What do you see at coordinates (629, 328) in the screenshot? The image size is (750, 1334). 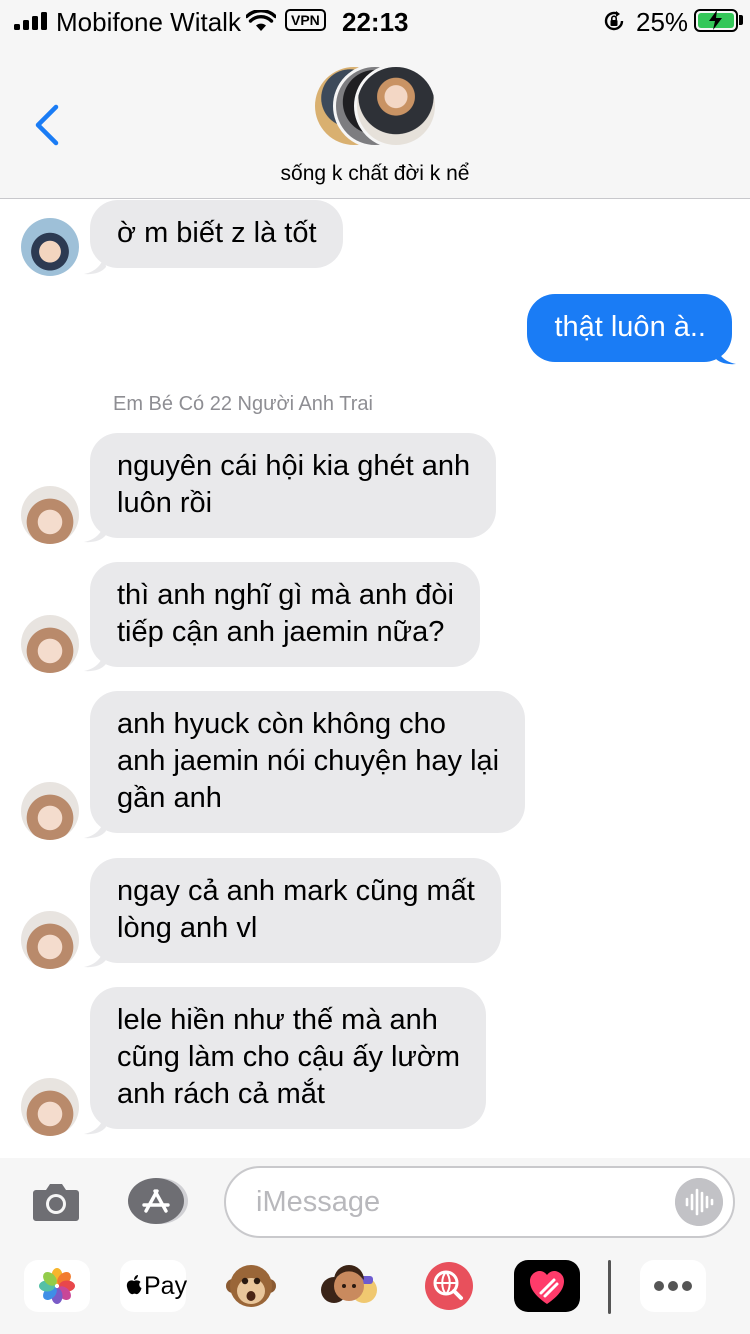 I see `outgoing-message: thật luôn à..` at bounding box center [629, 328].